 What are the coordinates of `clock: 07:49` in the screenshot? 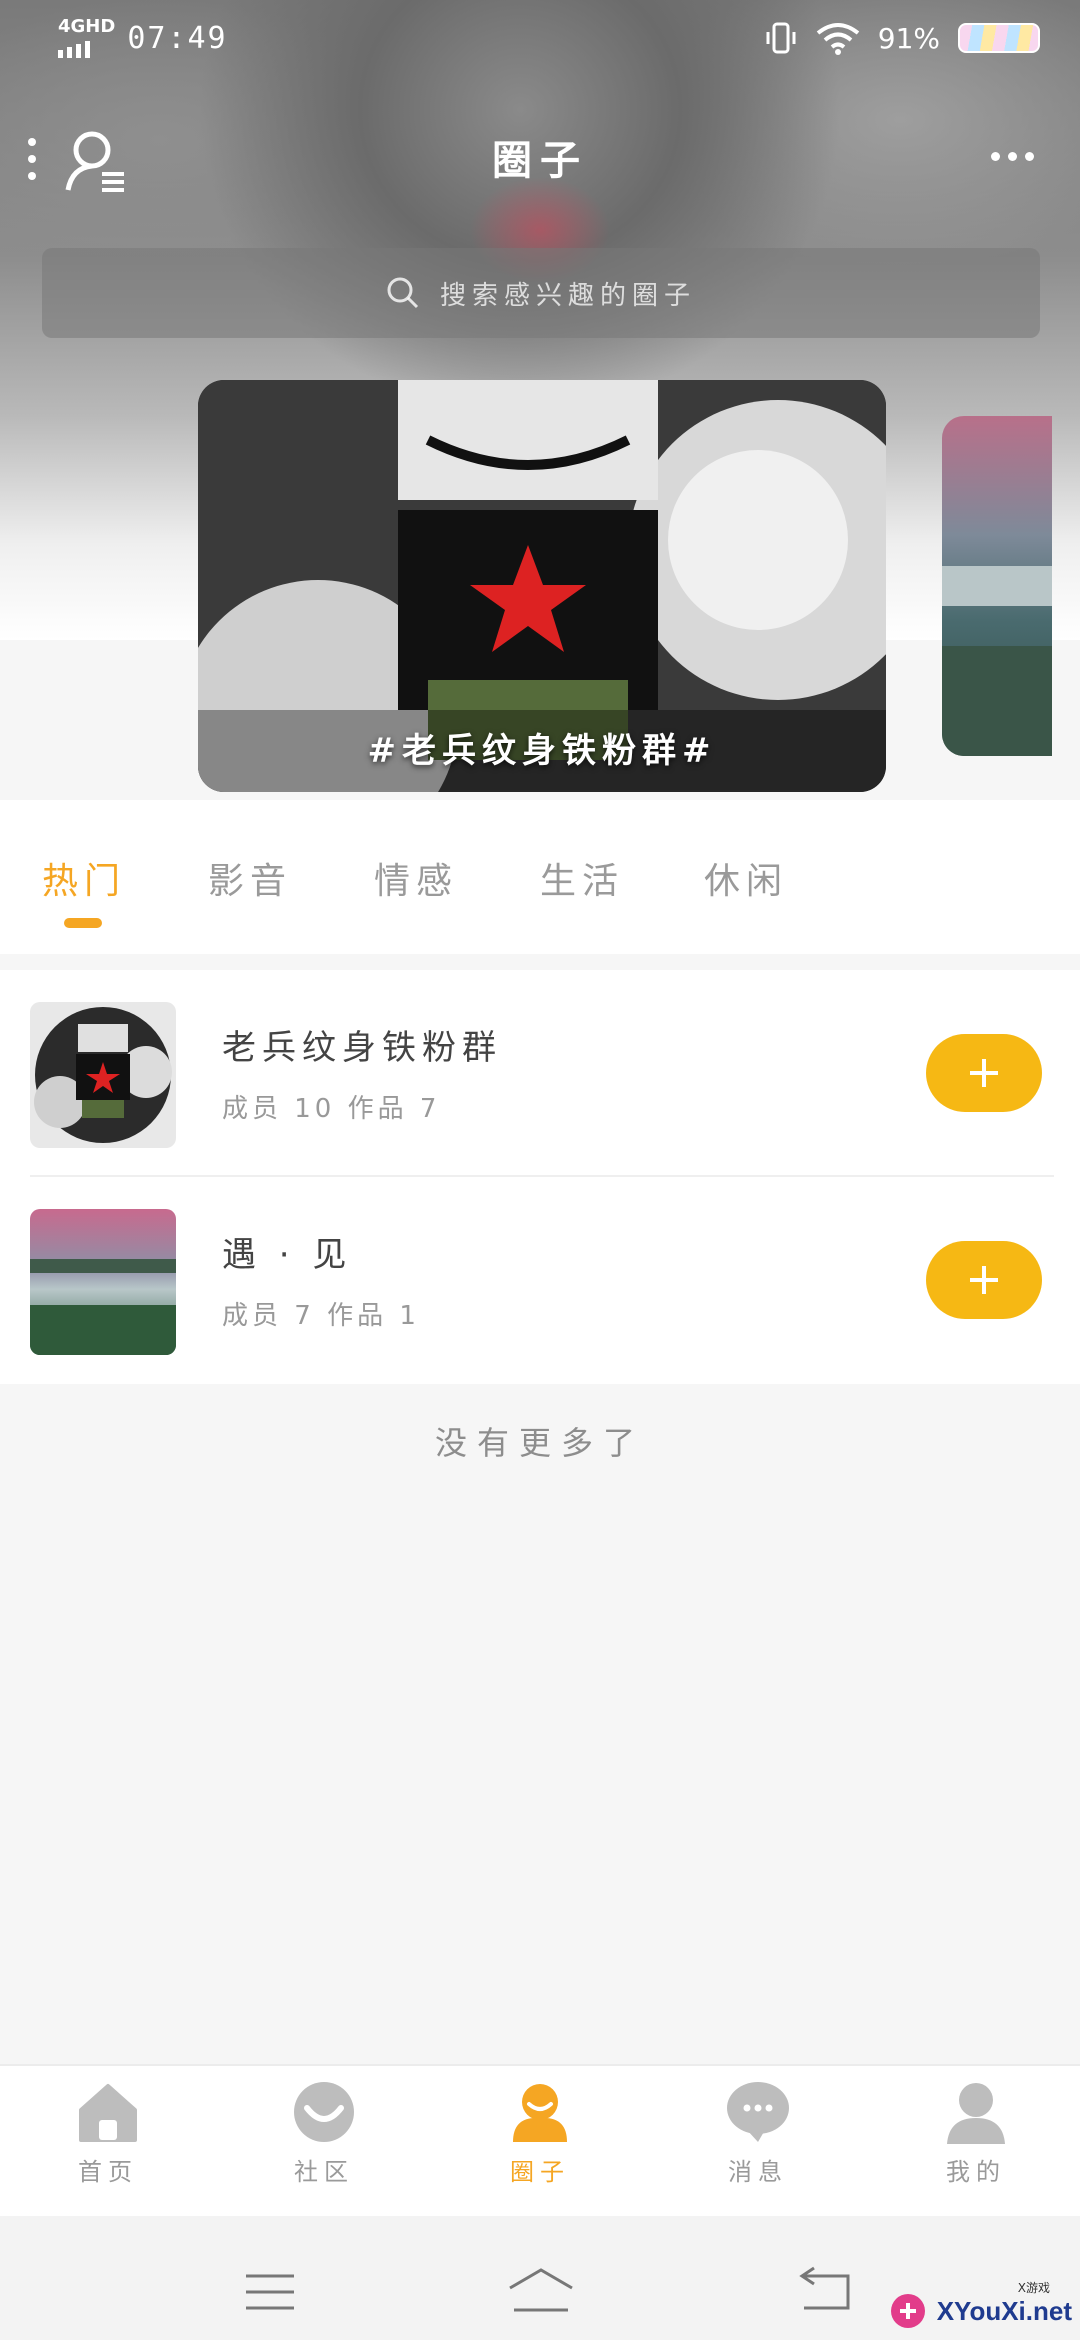 It's located at (177, 38).